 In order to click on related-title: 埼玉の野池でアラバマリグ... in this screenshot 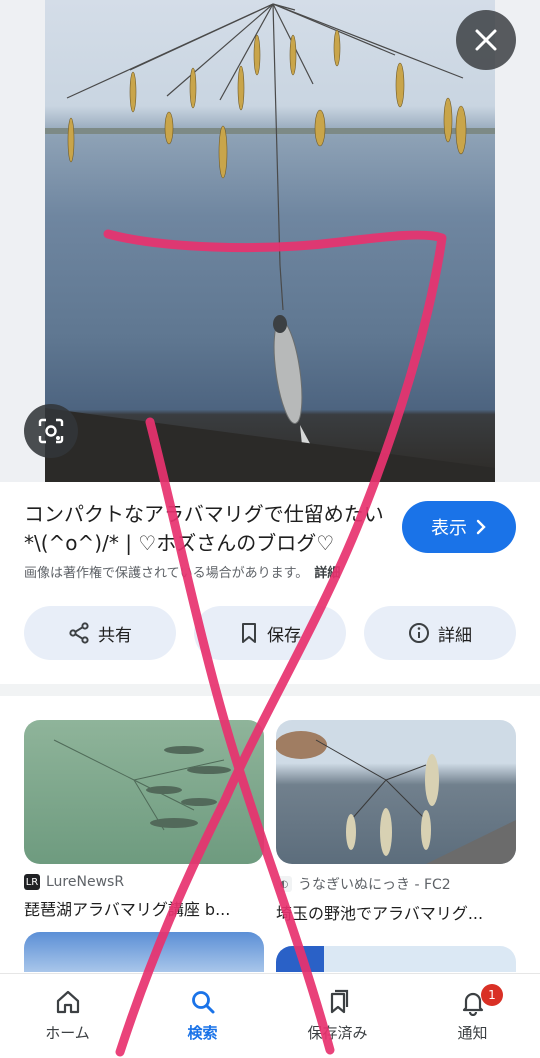, I will do `click(380, 913)`.